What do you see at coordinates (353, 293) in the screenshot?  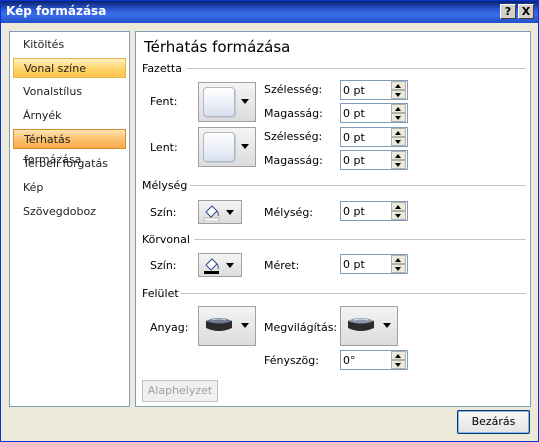 I see `surface-divider` at bounding box center [353, 293].